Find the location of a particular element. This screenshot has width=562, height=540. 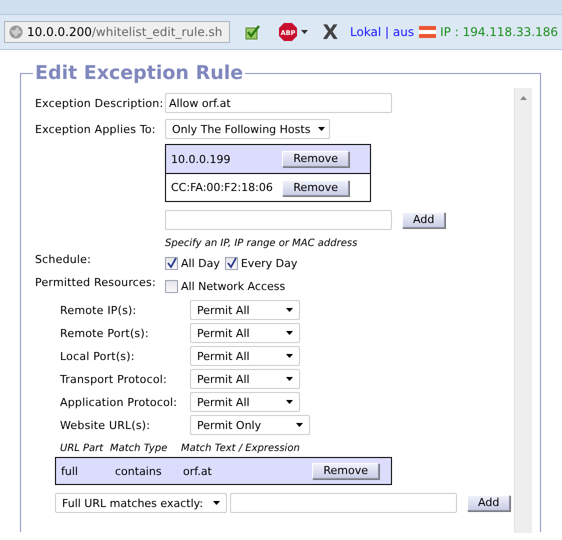

resource-dropdown: Permit Only is located at coordinates (250, 425).